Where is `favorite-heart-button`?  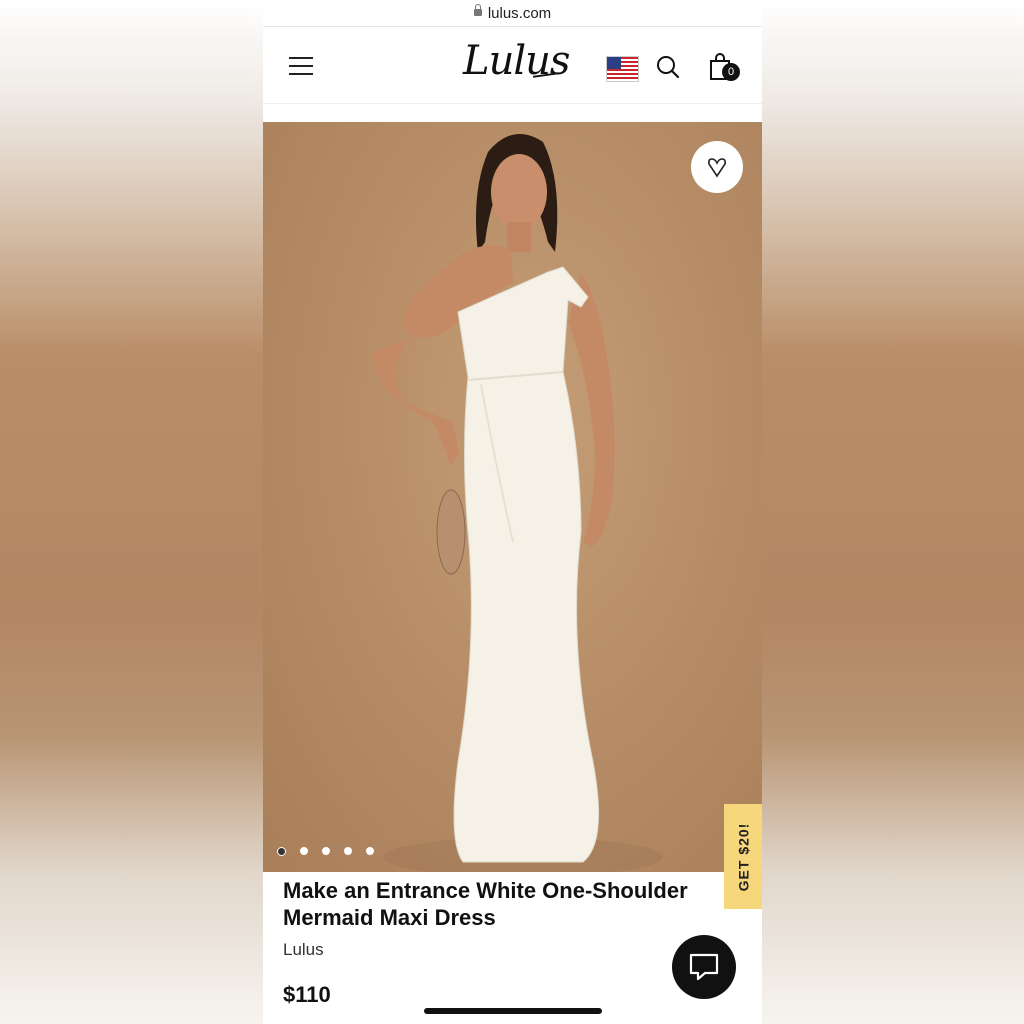
favorite-heart-button is located at coordinates (717, 167).